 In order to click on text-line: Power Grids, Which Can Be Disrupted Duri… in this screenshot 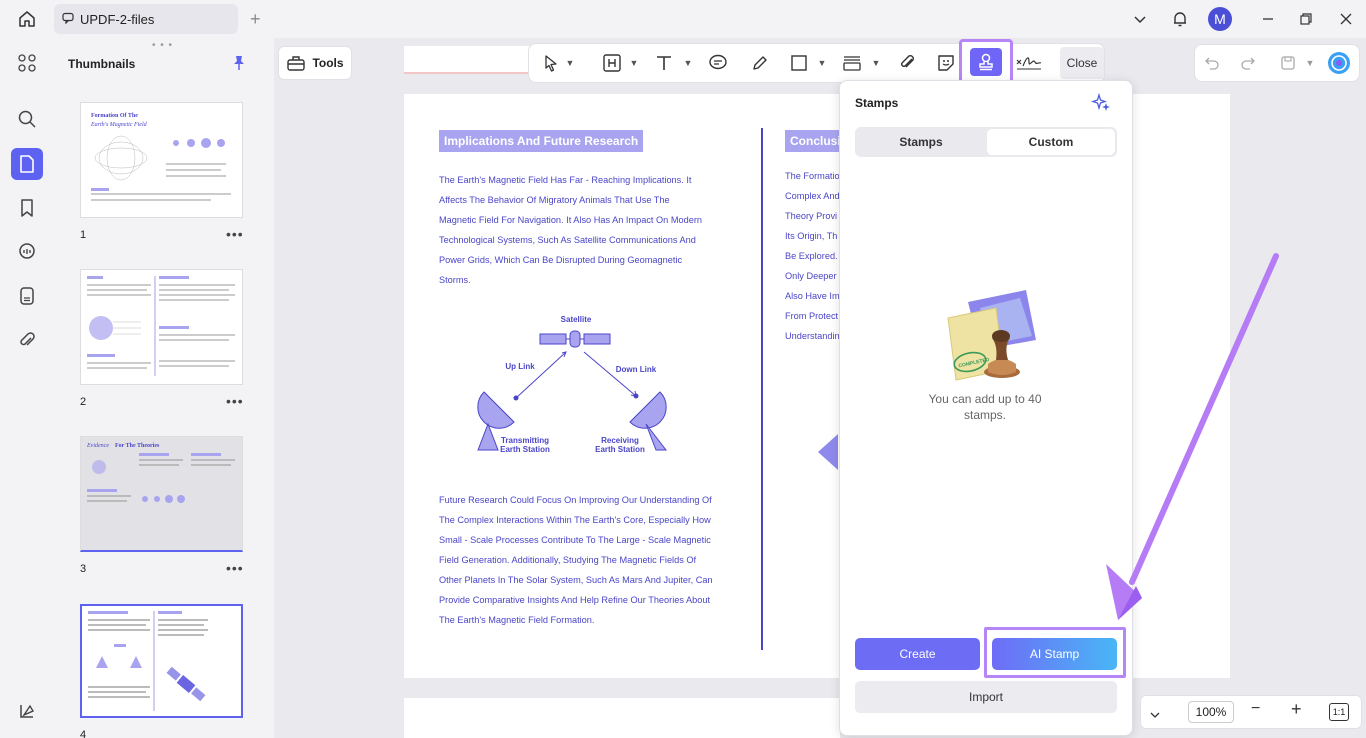, I will do `click(561, 260)`.